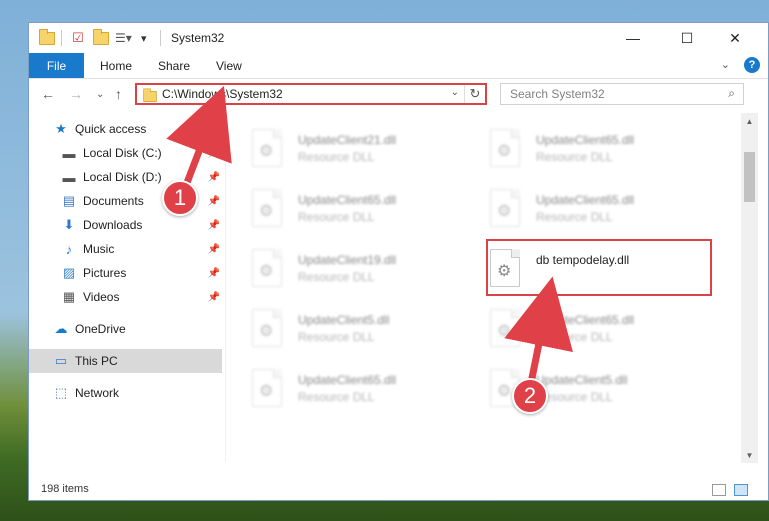 The image size is (769, 521). Describe the element at coordinates (47, 37) in the screenshot. I see `folder-icon` at that location.